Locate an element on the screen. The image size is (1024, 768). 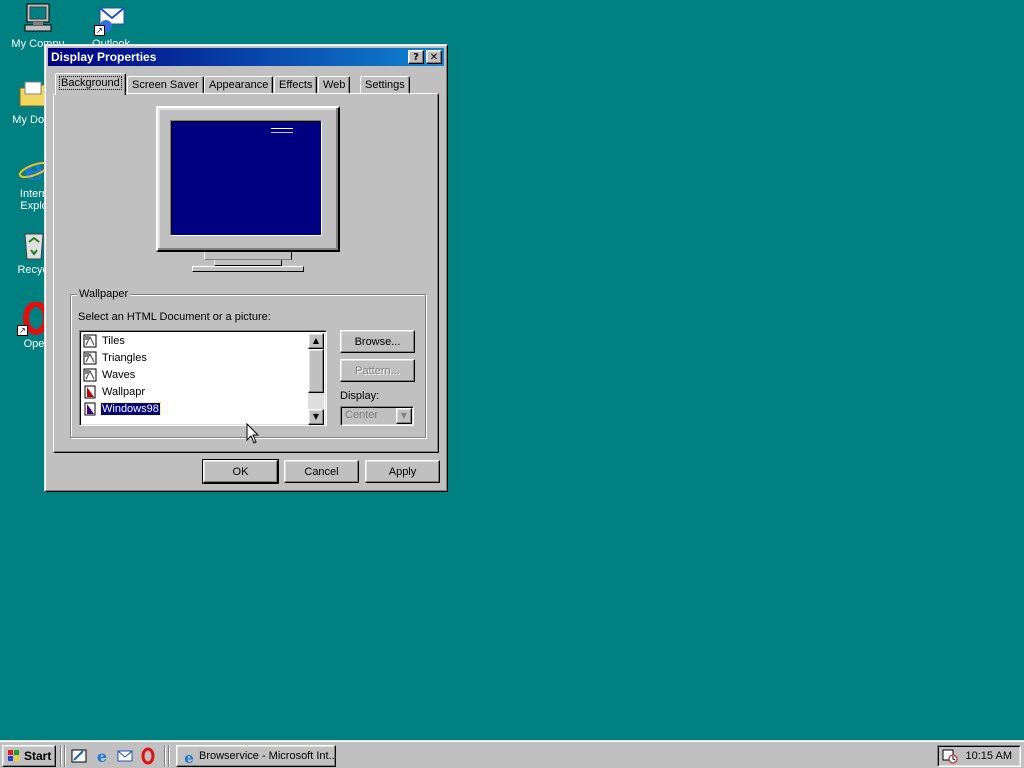
list-item-label: Tiles is located at coordinates (113, 341).